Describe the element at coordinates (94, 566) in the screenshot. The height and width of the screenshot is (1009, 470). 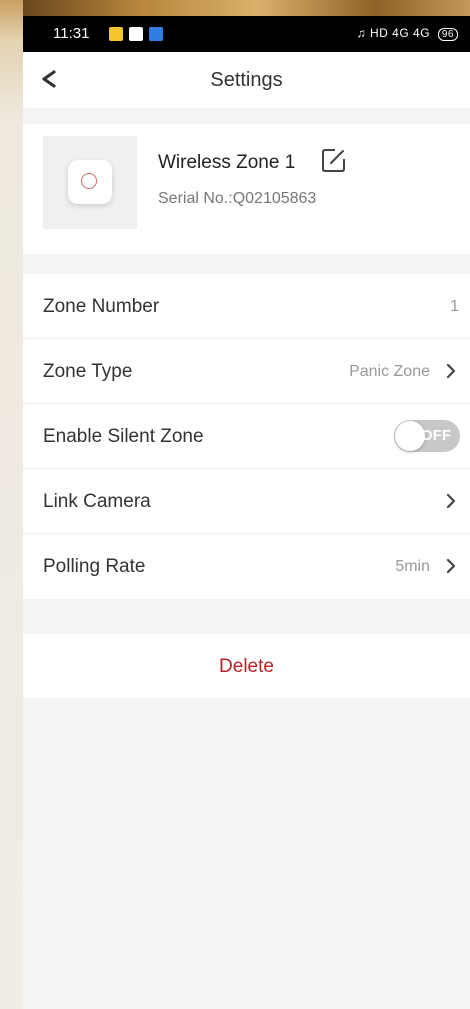
I see `polling-rate-label: Polling Rate` at that location.